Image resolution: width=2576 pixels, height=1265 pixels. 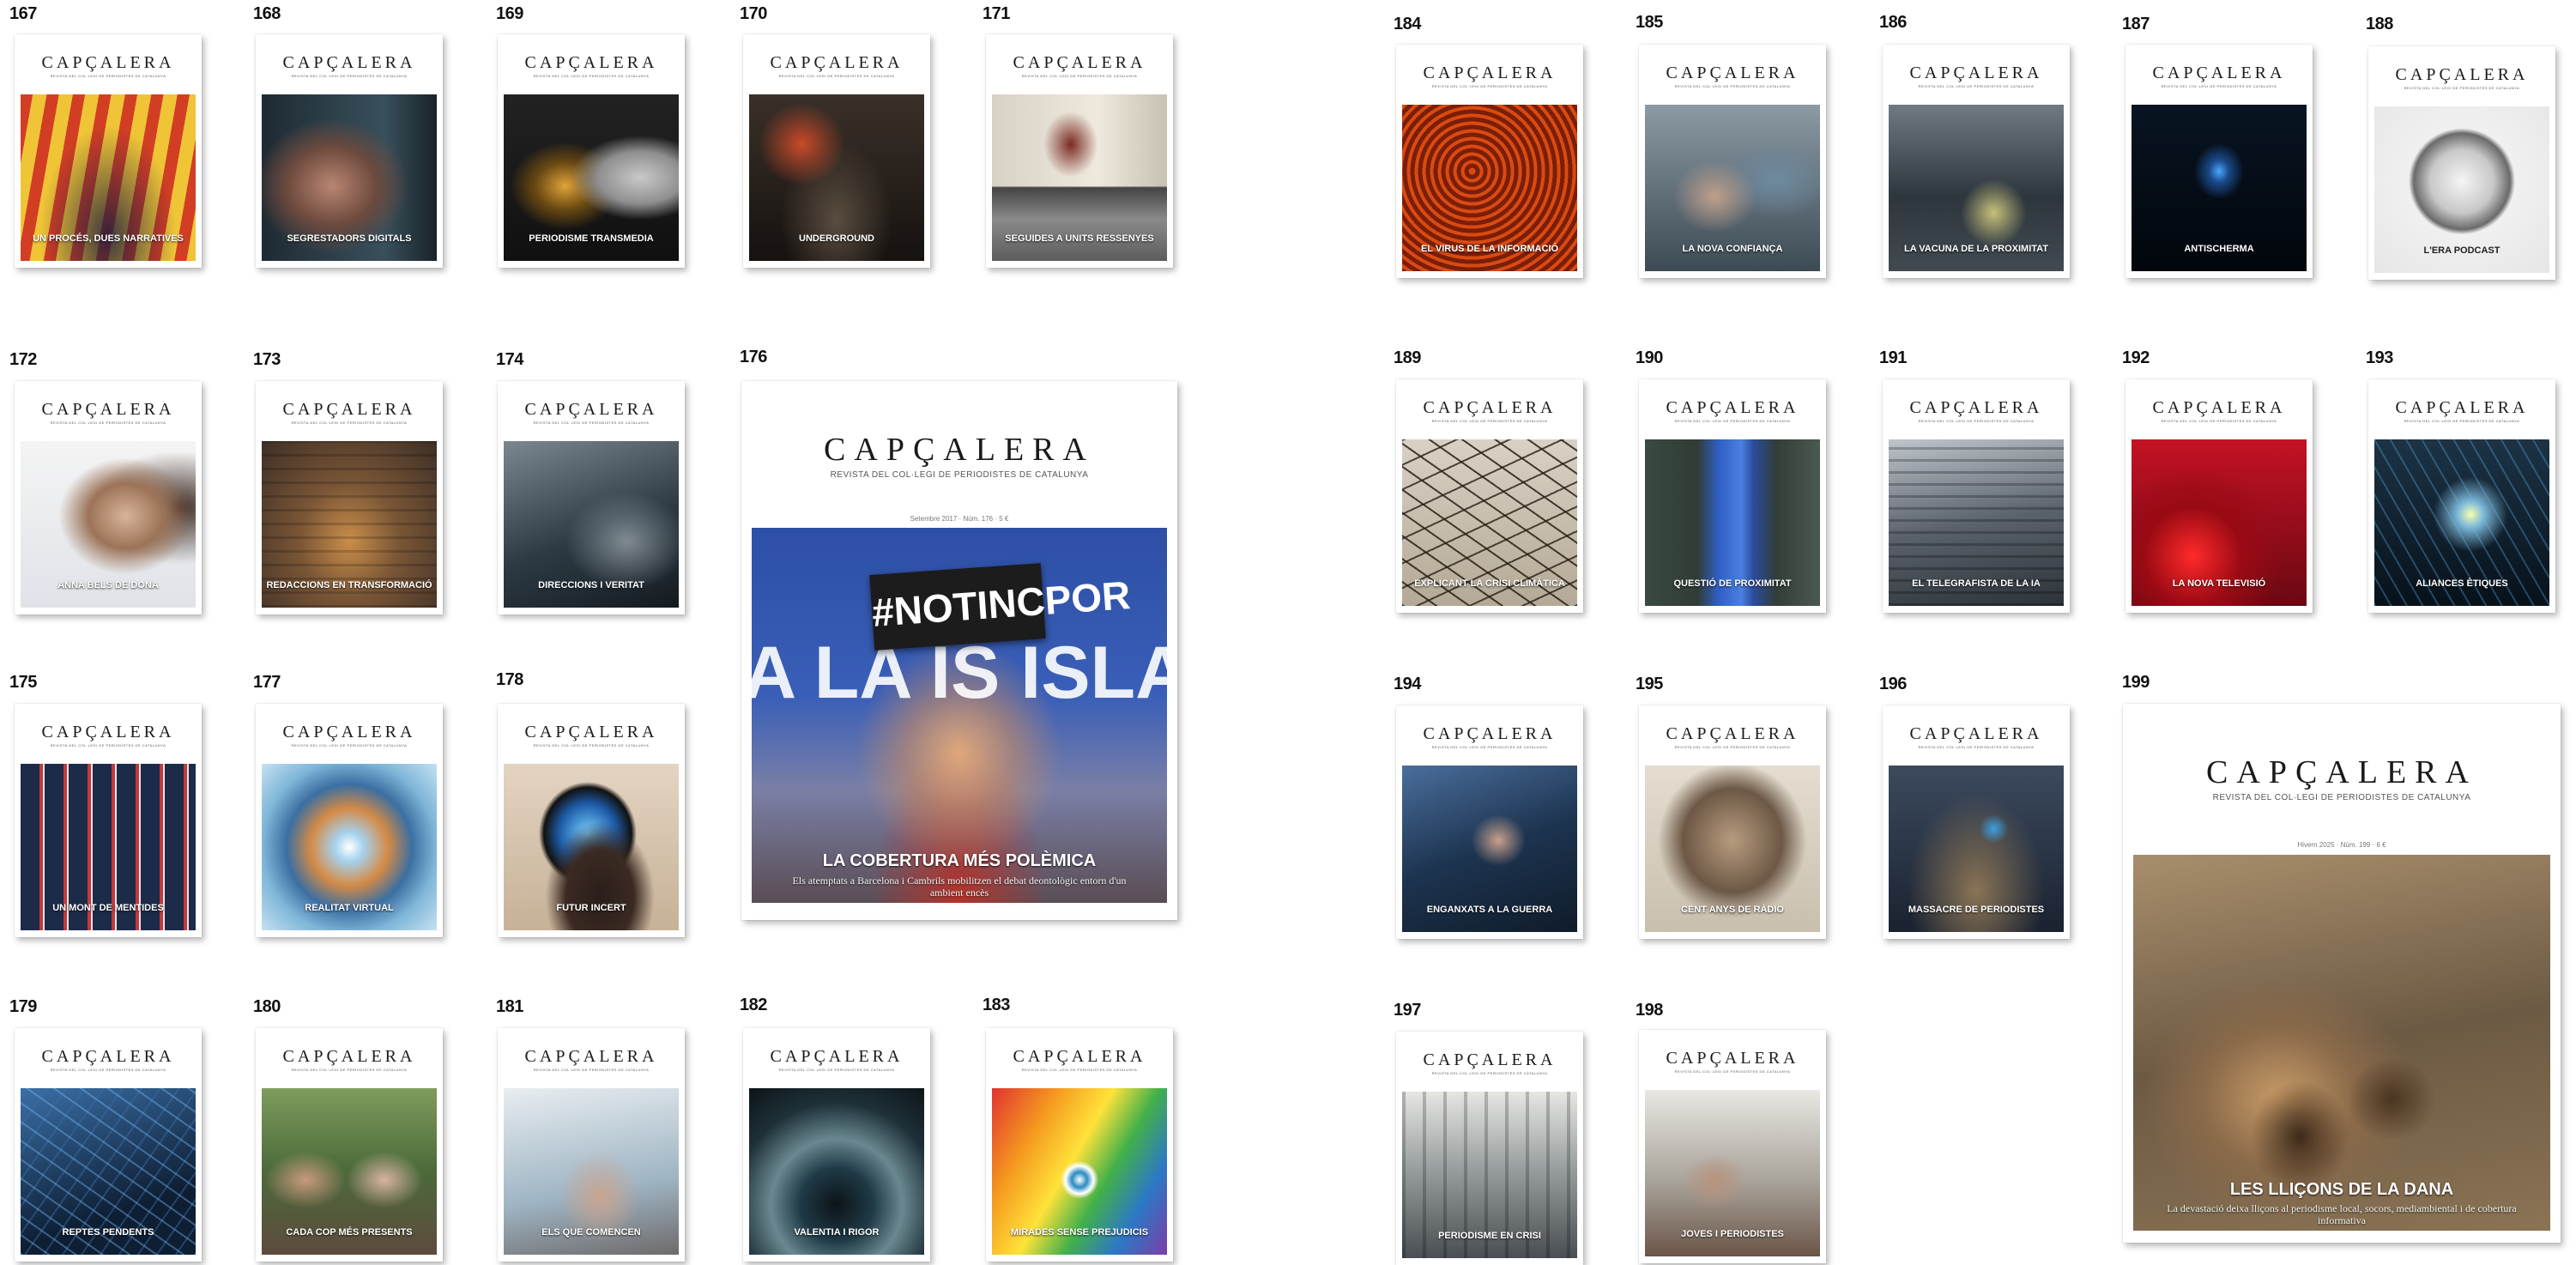 I want to click on issue-number-197: 197, so click(x=1407, y=1010).